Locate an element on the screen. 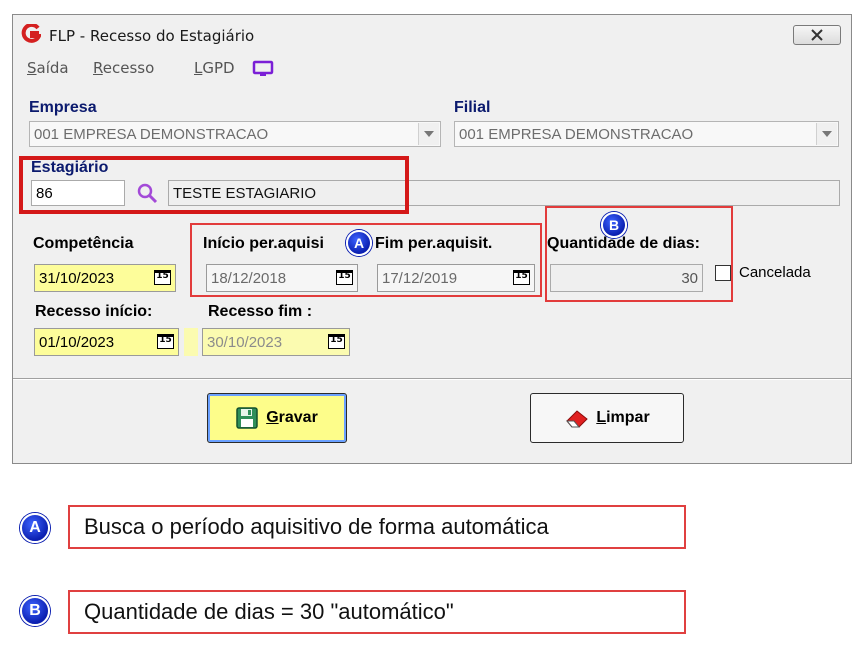 This screenshot has width=858, height=662. recesso-fim-label: Recesso fim : is located at coordinates (260, 311).